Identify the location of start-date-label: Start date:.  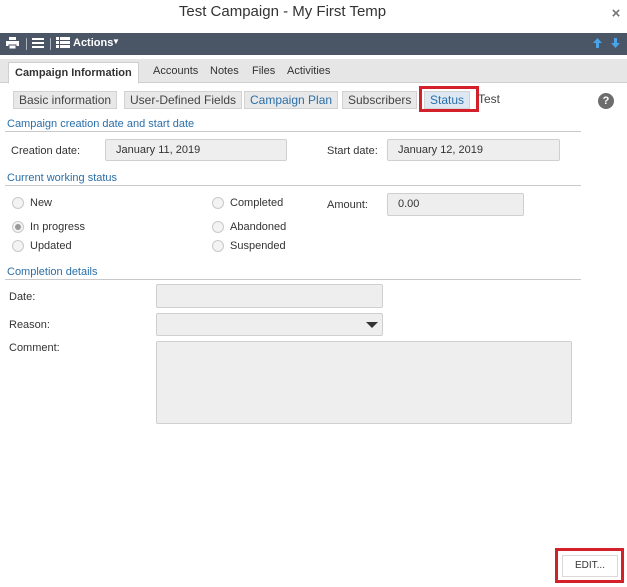
(352, 151).